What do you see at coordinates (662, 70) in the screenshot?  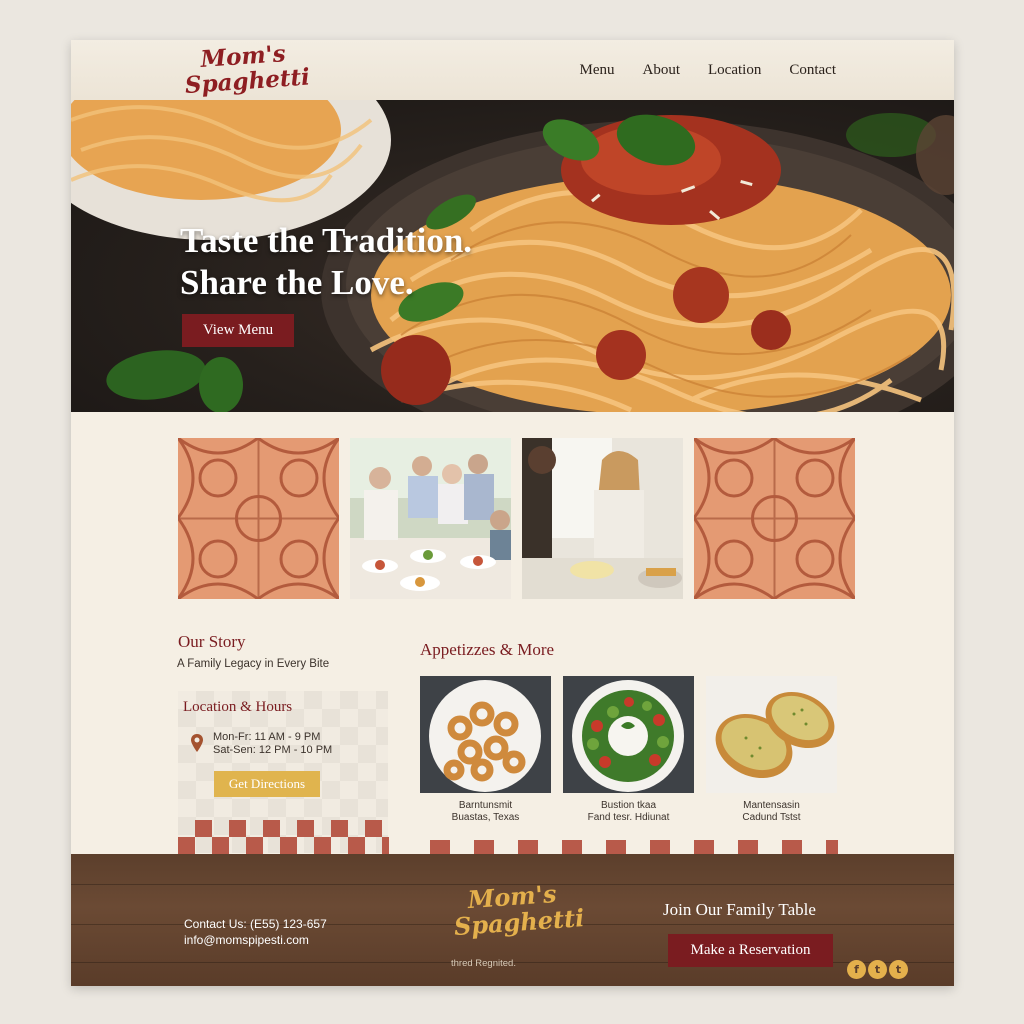 I see `nav-about: About` at bounding box center [662, 70].